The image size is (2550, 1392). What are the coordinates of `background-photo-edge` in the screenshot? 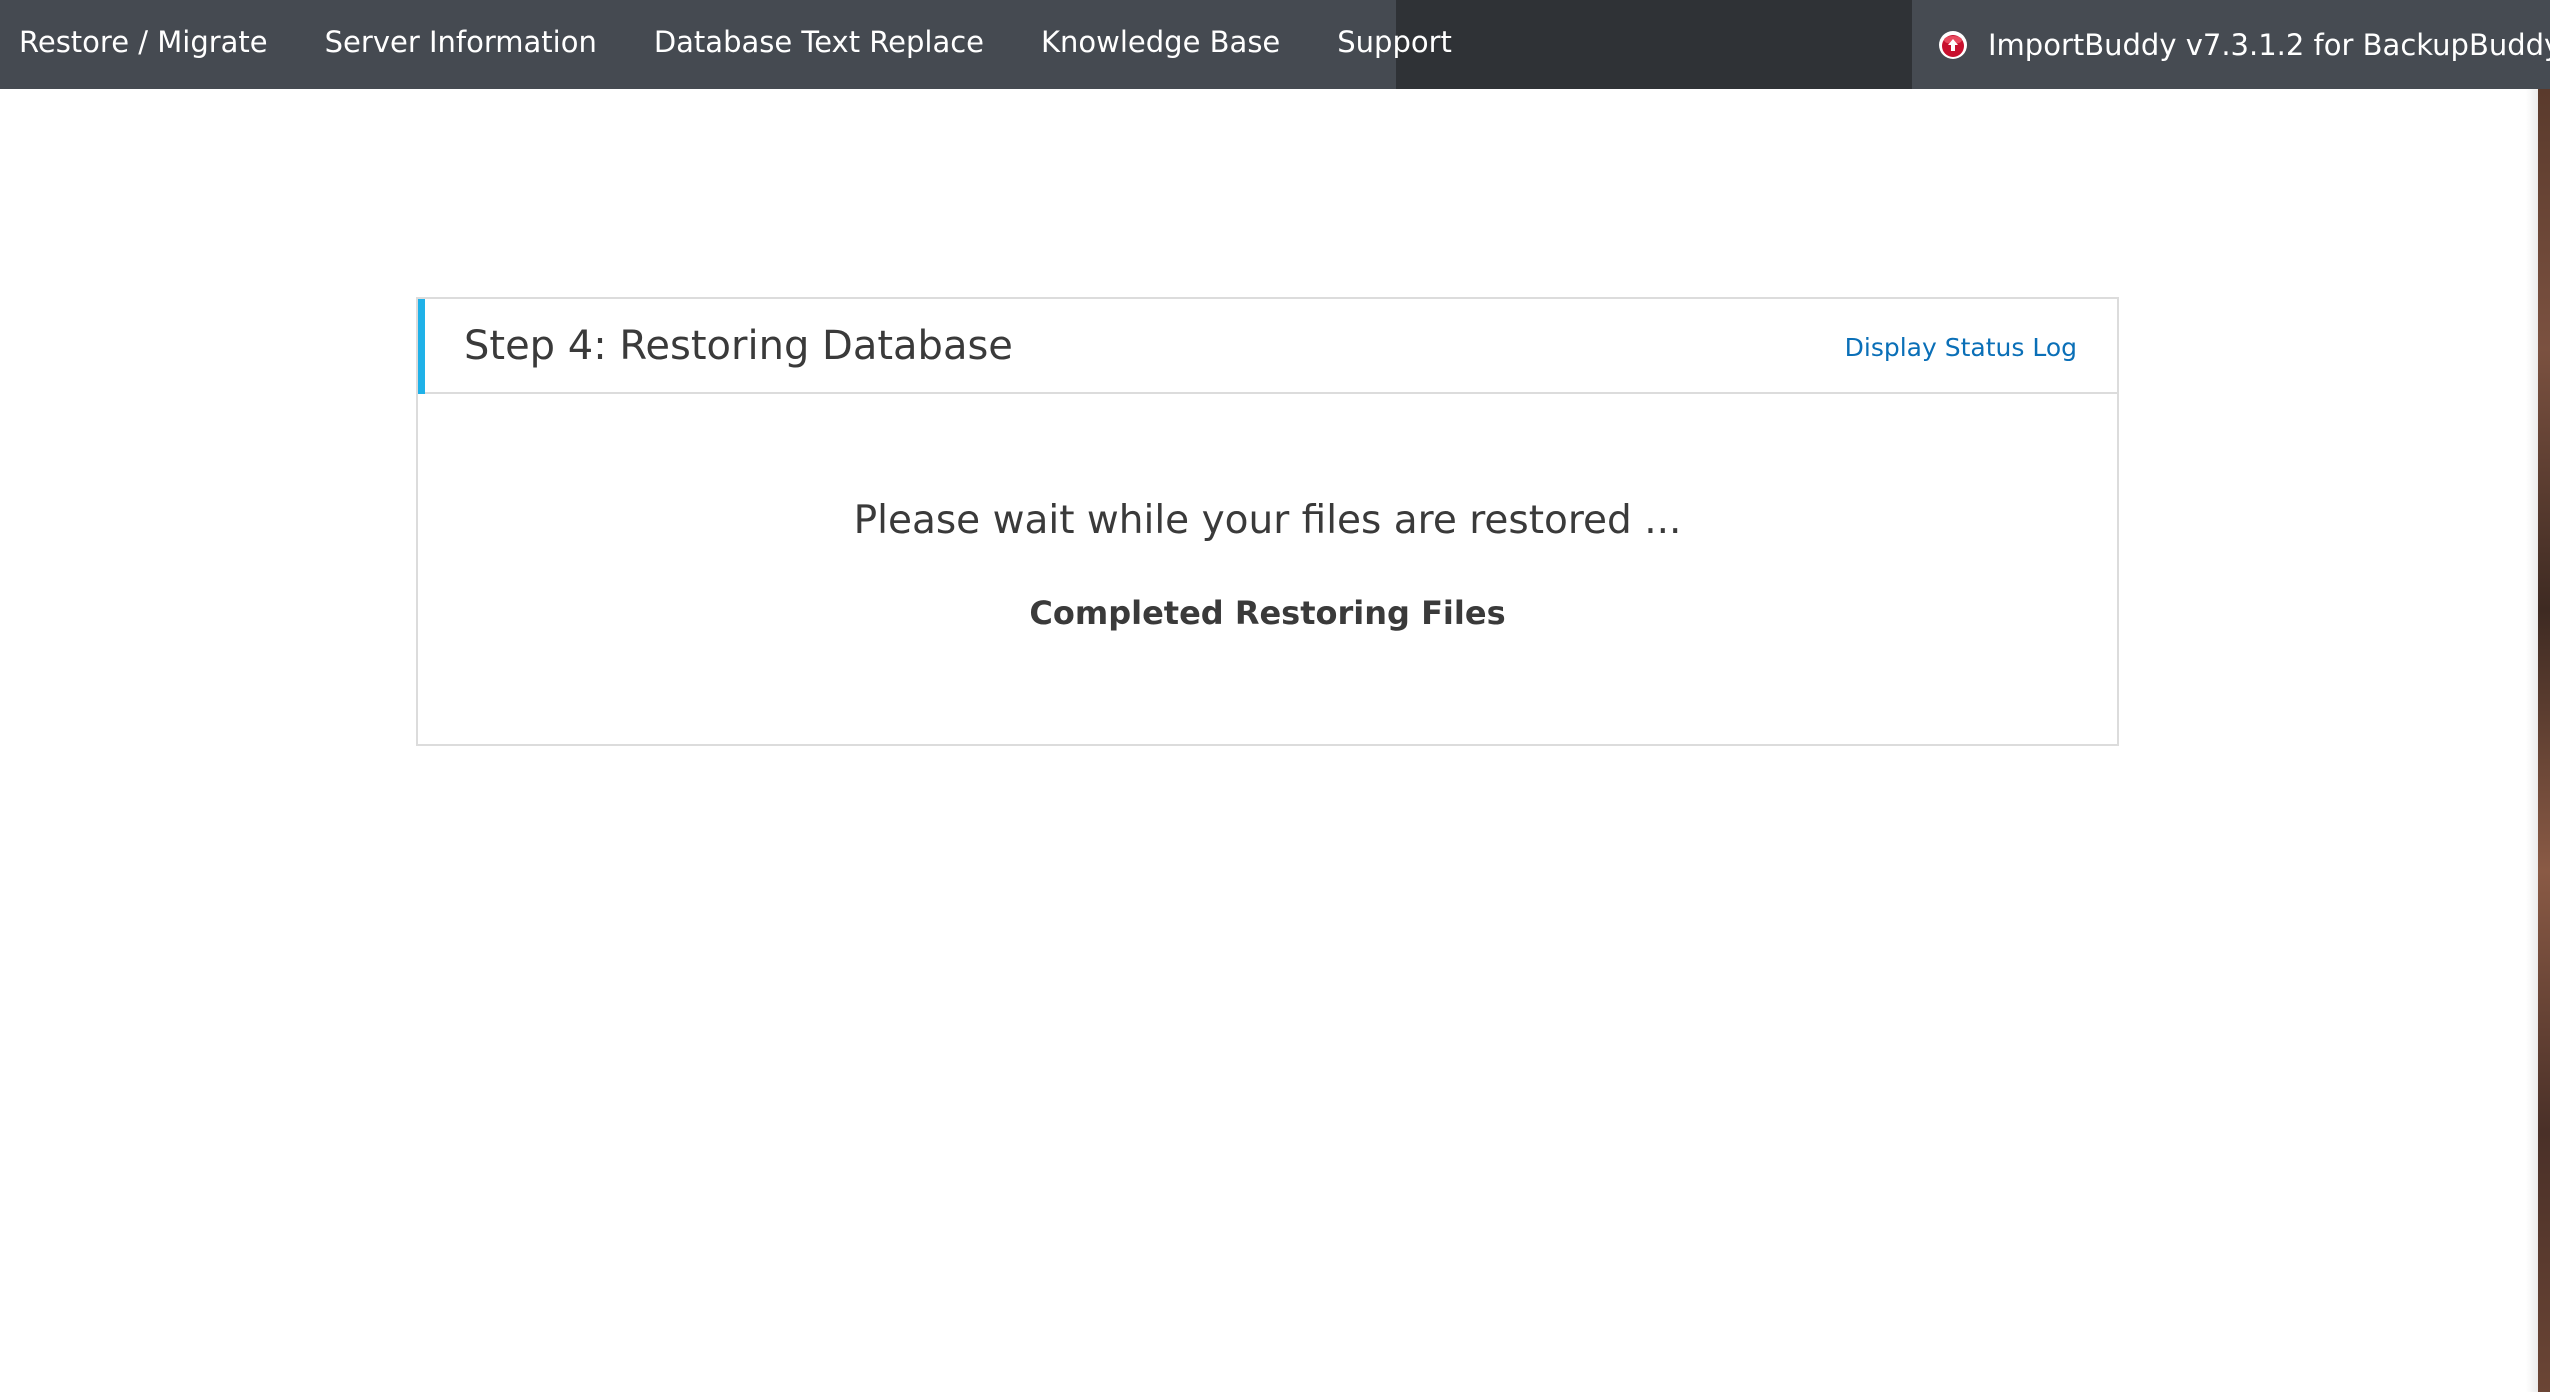 It's located at (2544, 740).